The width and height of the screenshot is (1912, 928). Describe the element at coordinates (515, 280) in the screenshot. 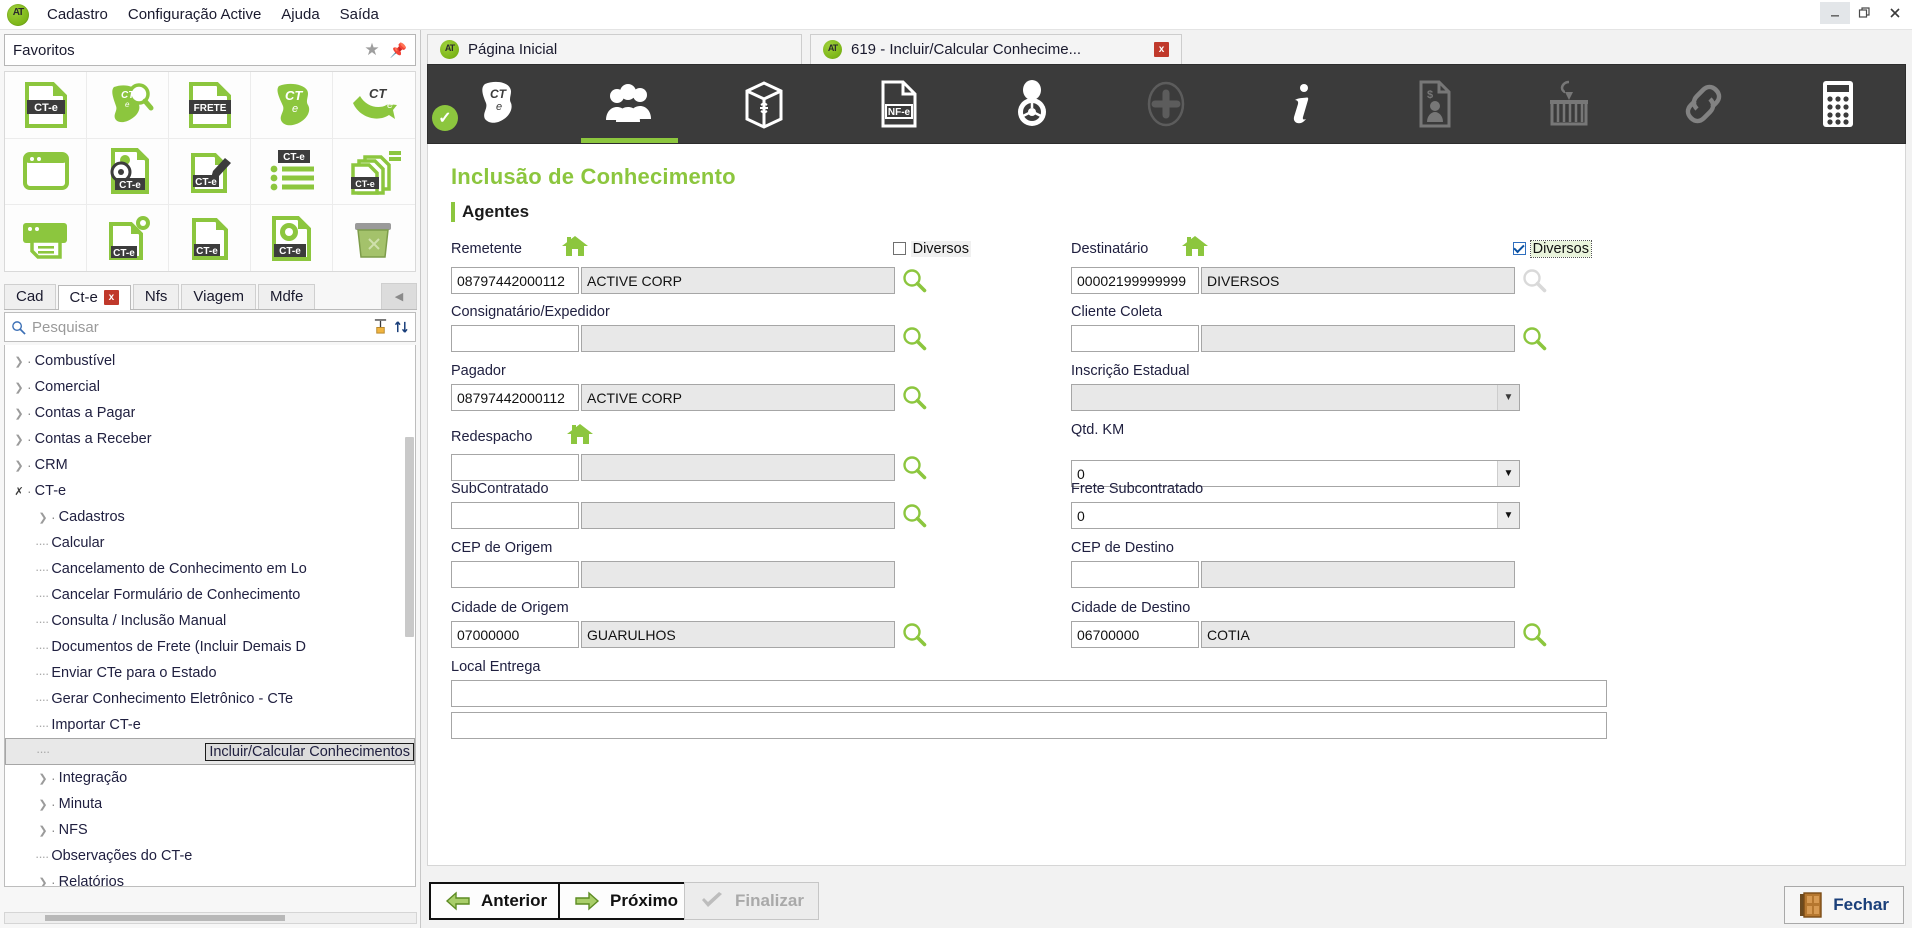

I see `input-remetente-code: 08797442000112` at that location.